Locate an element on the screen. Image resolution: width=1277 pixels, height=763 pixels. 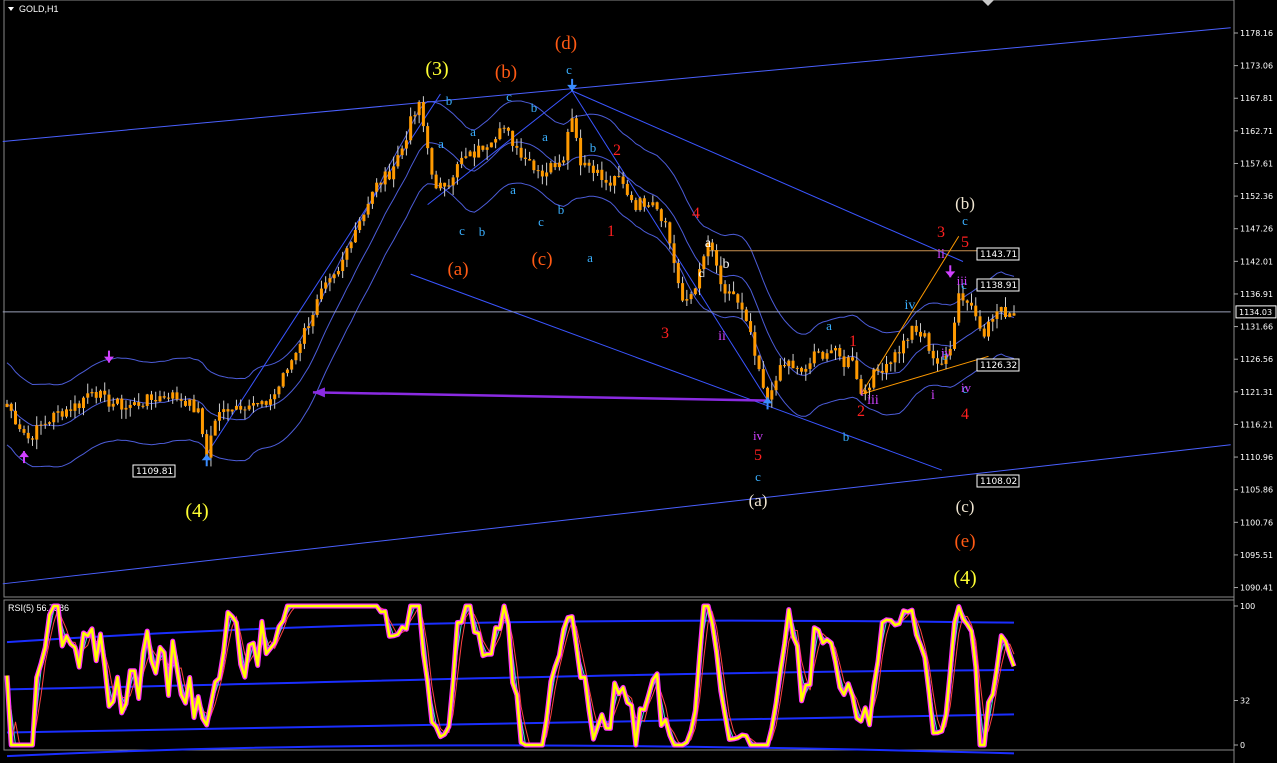
price-tick-label: 1116.21 is located at coordinates (1256, 424).